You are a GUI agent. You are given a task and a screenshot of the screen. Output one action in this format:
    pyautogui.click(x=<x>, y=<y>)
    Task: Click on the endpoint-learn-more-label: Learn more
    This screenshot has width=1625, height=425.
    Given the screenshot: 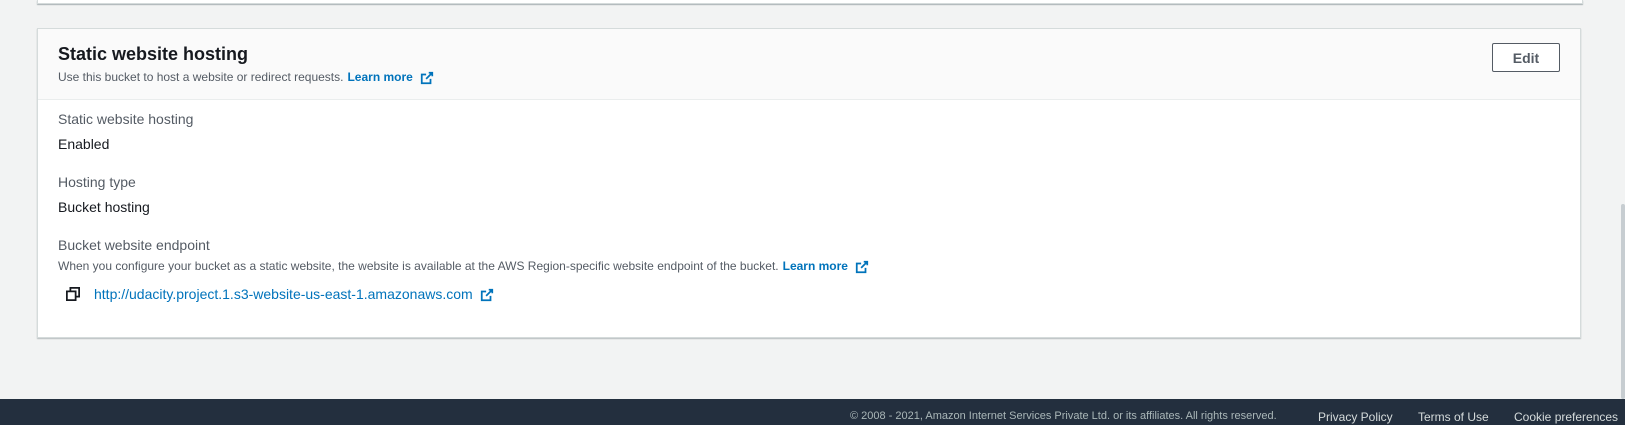 What is the action you would take?
    pyautogui.click(x=815, y=266)
    